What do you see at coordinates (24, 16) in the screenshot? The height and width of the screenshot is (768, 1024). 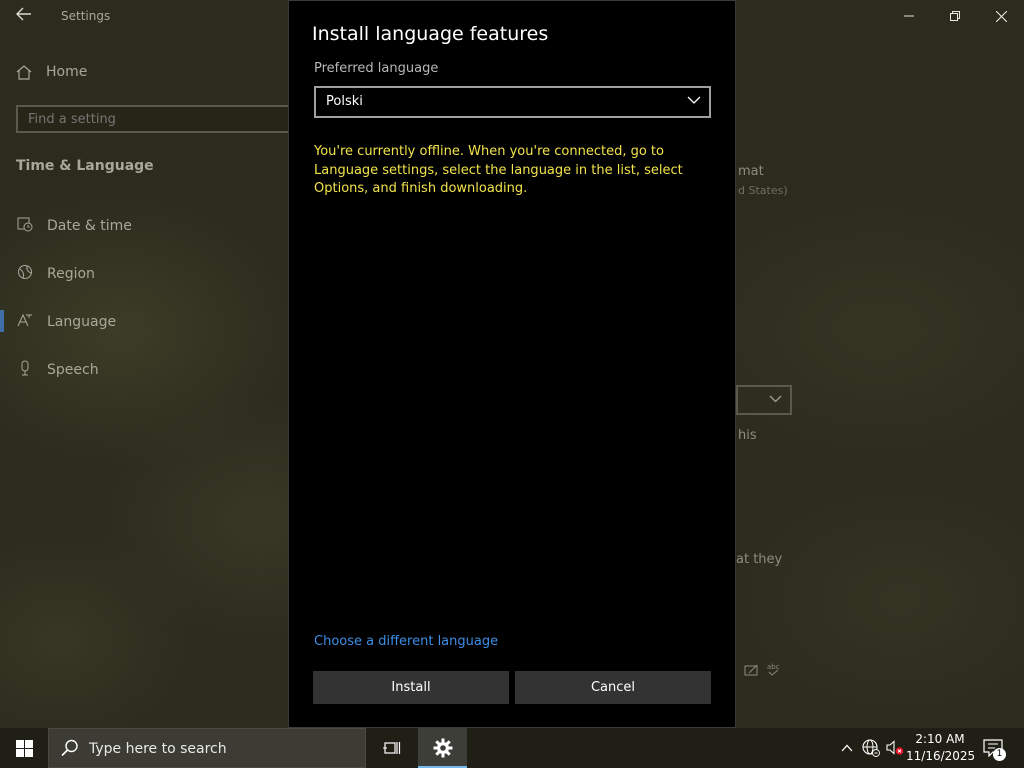 I see `back-arrow-icon` at bounding box center [24, 16].